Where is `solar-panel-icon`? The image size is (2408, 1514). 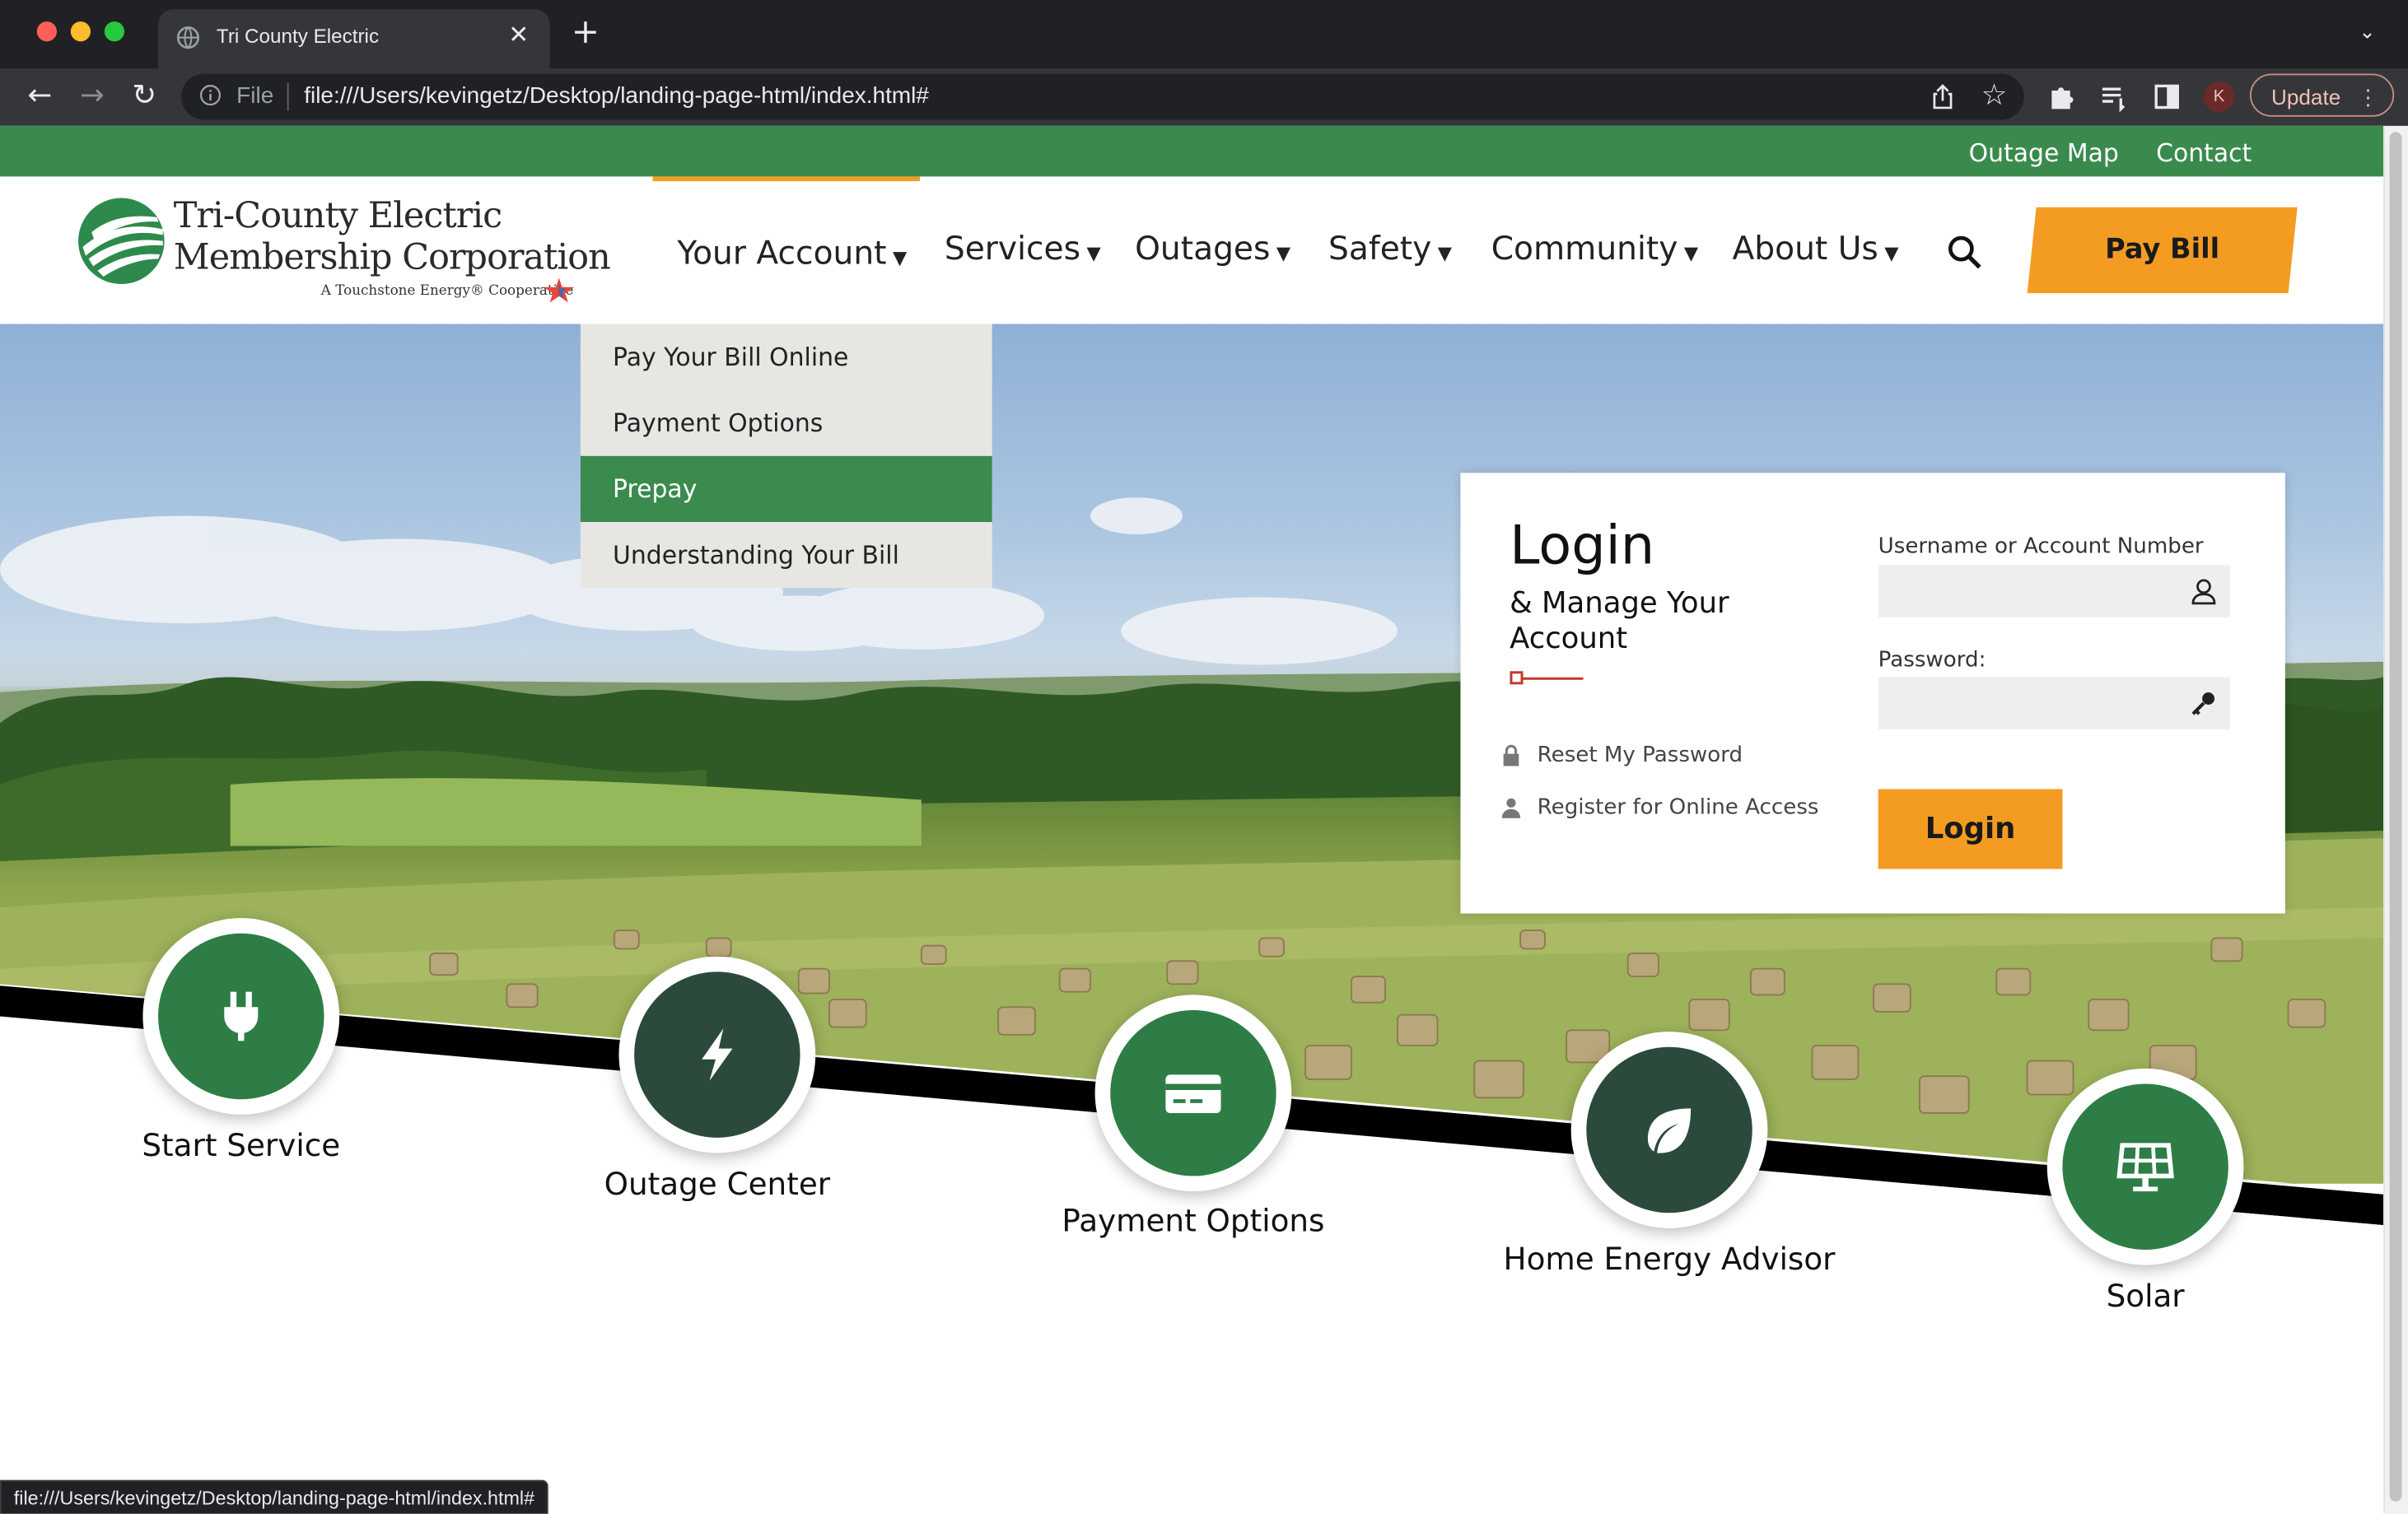
solar-panel-icon is located at coordinates (2145, 1167).